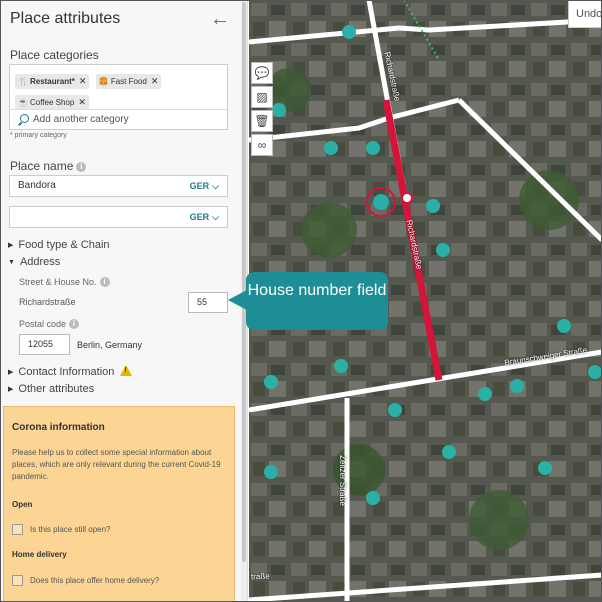 This screenshot has height=602, width=602. I want to click on binoculars-icon: ∞, so click(262, 145).